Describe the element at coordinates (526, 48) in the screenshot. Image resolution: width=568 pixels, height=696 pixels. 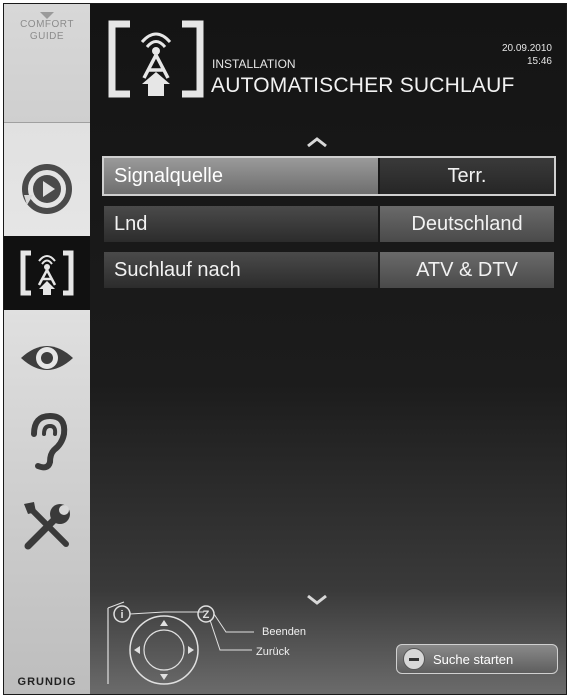
I see `date-text: 20.09.2010` at that location.